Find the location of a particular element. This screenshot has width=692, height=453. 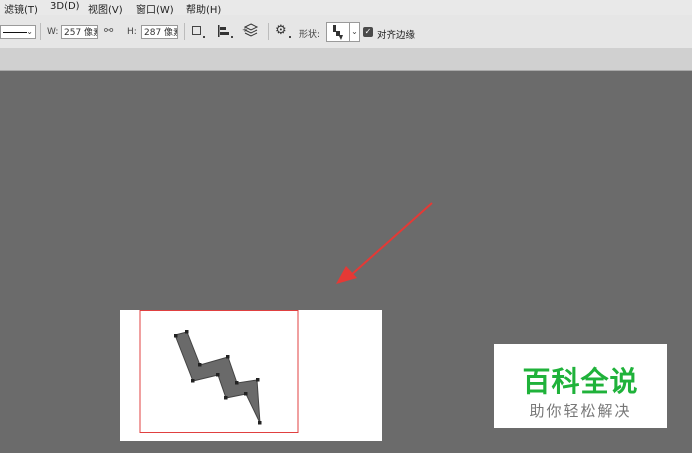

lightning-path is located at coordinates (217, 377).